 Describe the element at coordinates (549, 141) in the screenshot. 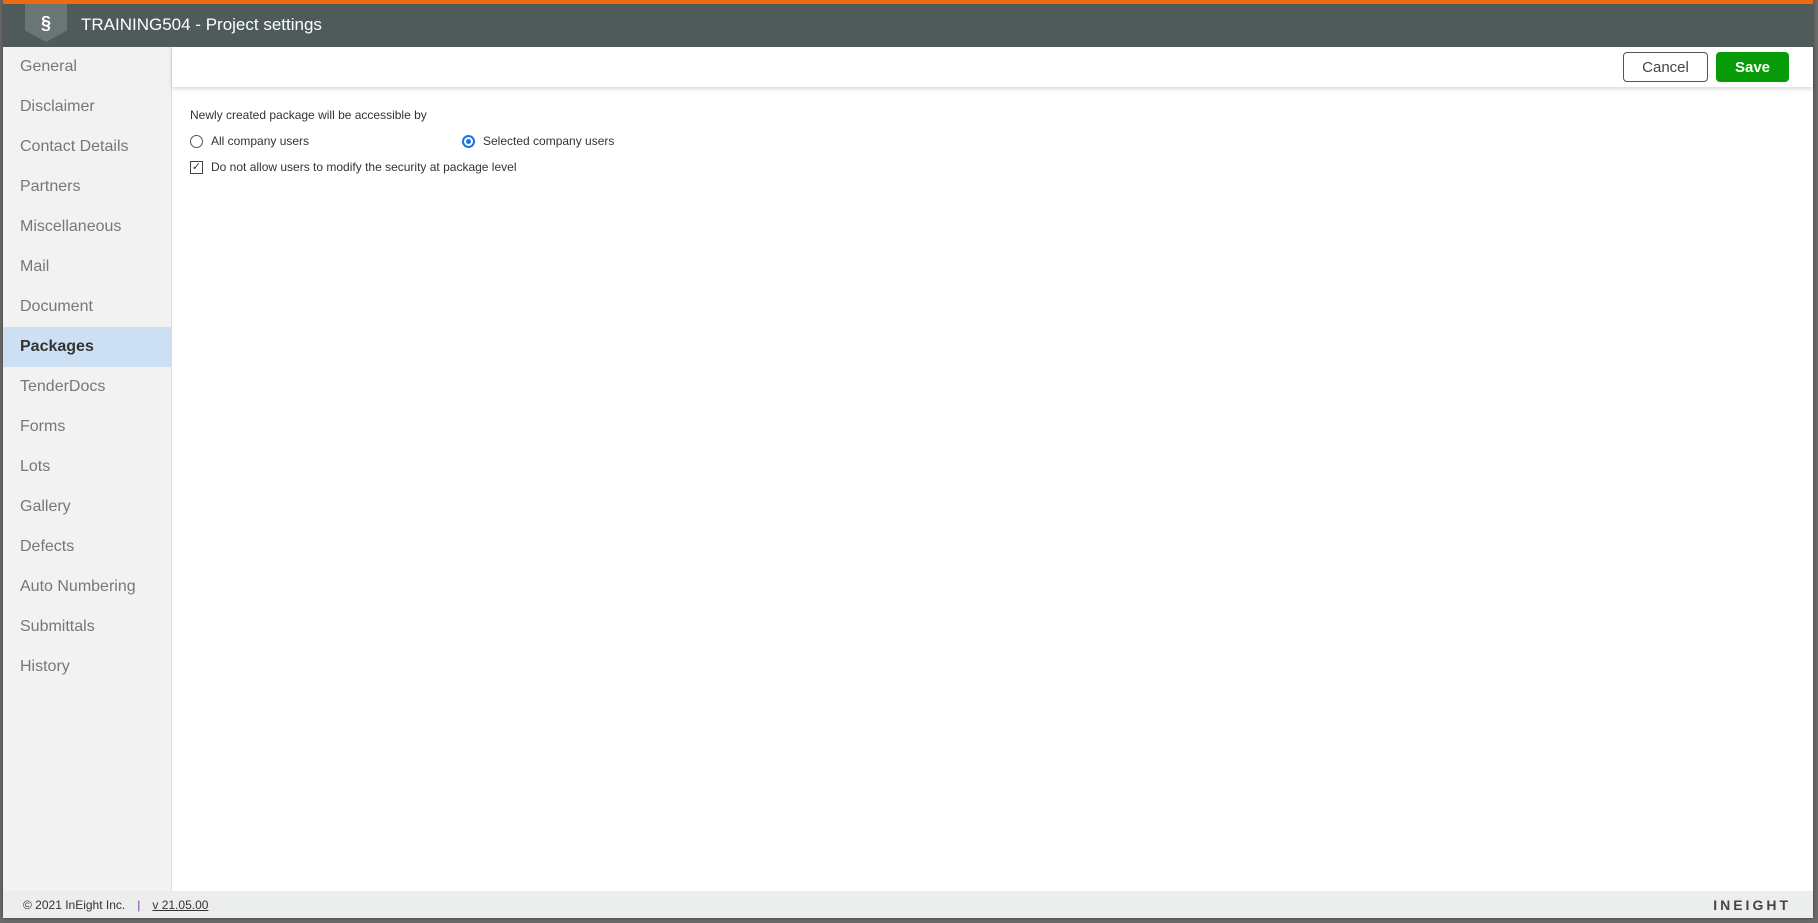

I see `radio-label: Selected company users` at that location.